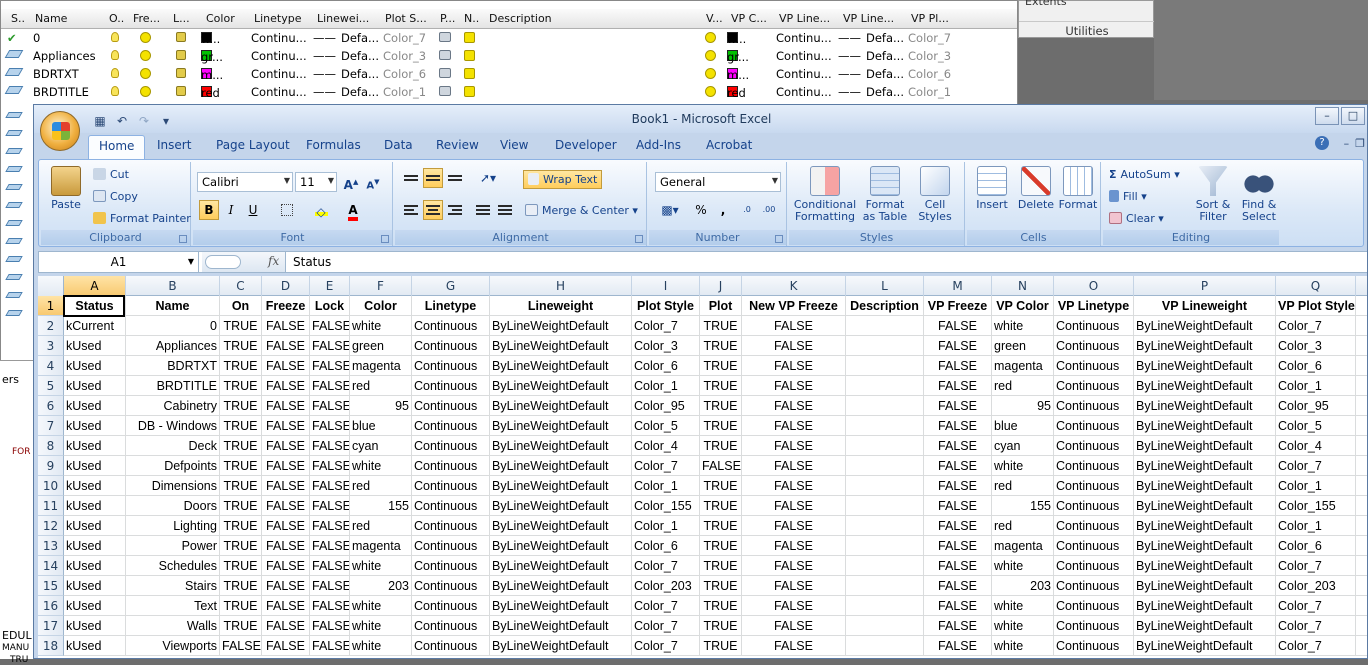 Image resolution: width=1368 pixels, height=665 pixels. I want to click on header-cell: Lock, so click(330, 306).